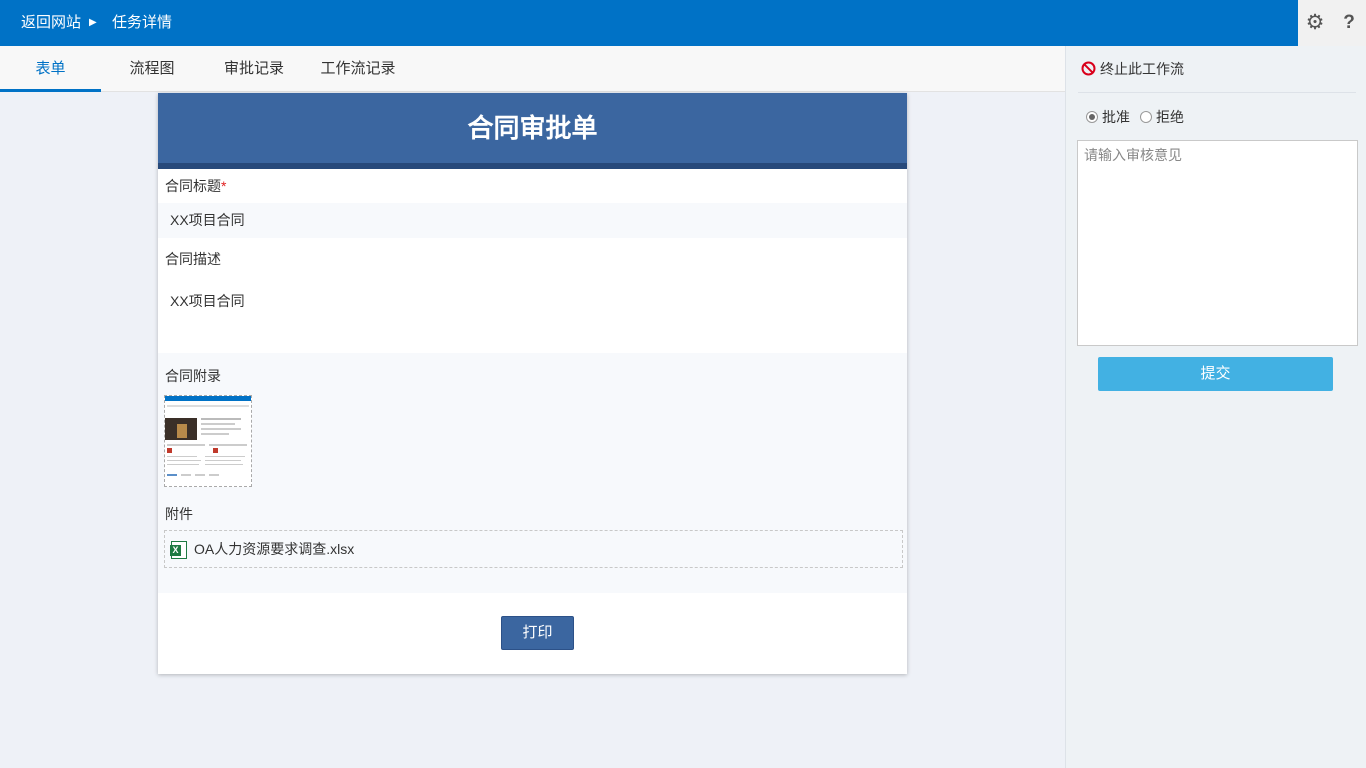 Image resolution: width=1366 pixels, height=768 pixels. I want to click on required-mark: *, so click(224, 186).